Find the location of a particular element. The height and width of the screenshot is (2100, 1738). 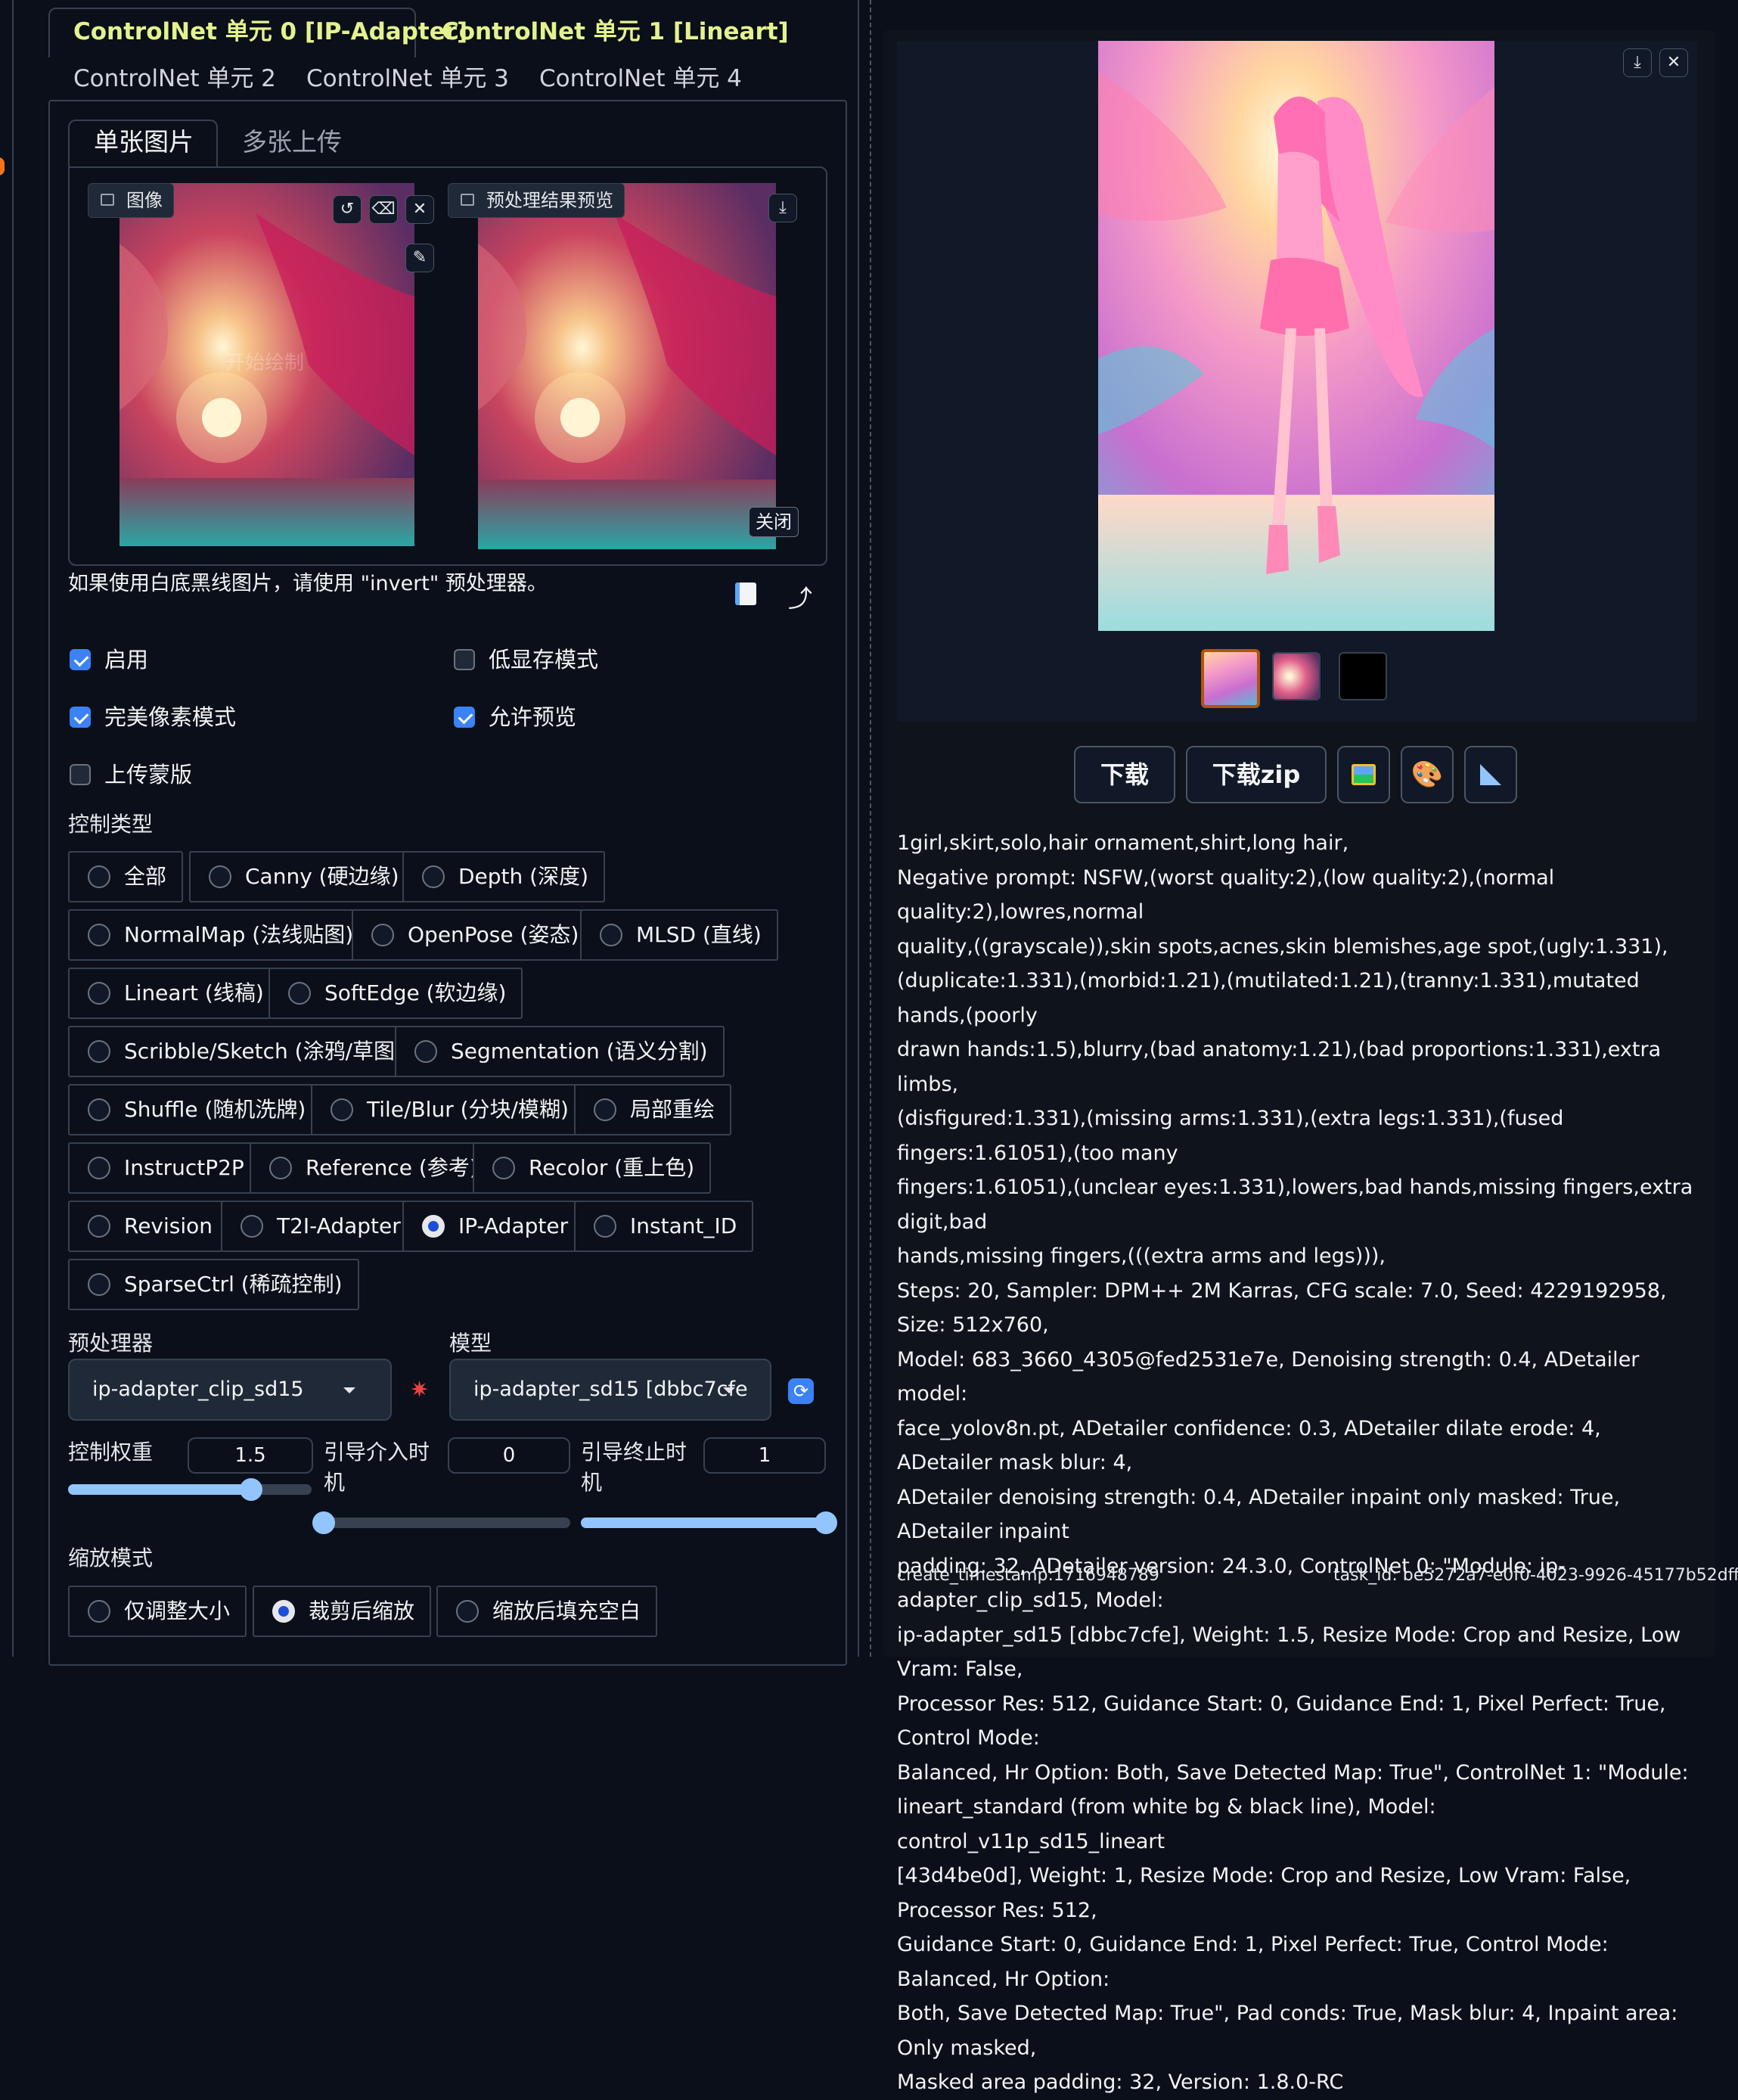

brush-icon: ✎ is located at coordinates (419, 258).